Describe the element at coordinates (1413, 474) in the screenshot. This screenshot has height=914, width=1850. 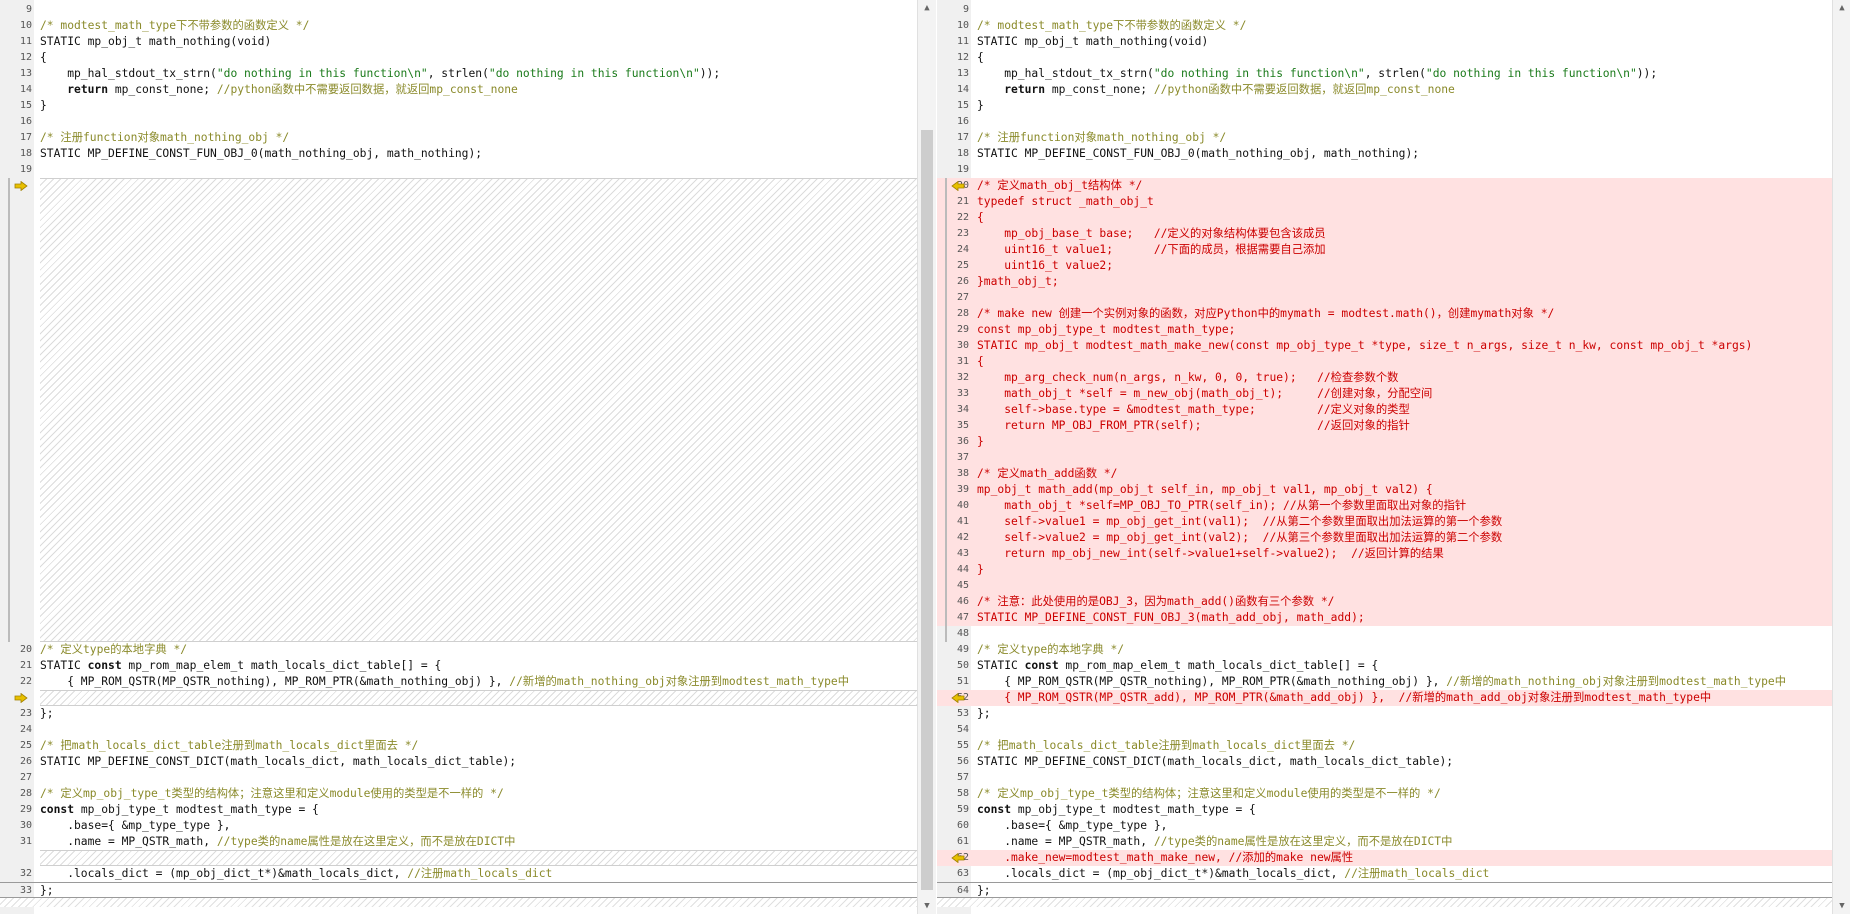
I see `code-text: /* 定义math_add函数 */` at that location.